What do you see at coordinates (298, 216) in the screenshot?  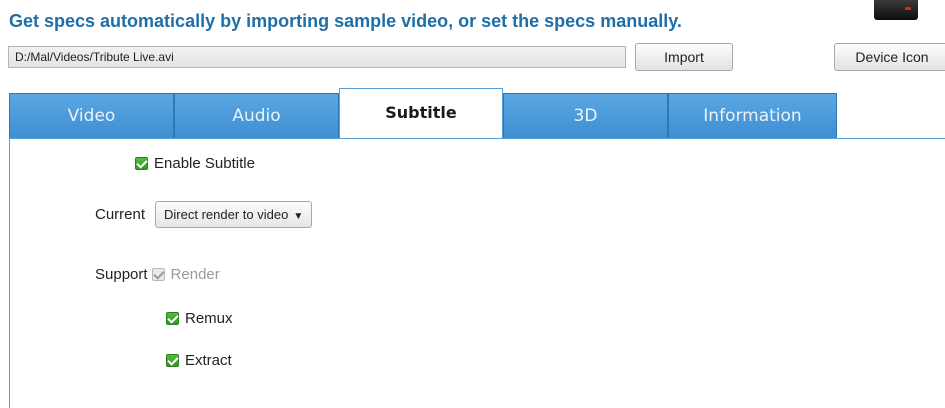 I see `dropdown-arrow-icon: ▼` at bounding box center [298, 216].